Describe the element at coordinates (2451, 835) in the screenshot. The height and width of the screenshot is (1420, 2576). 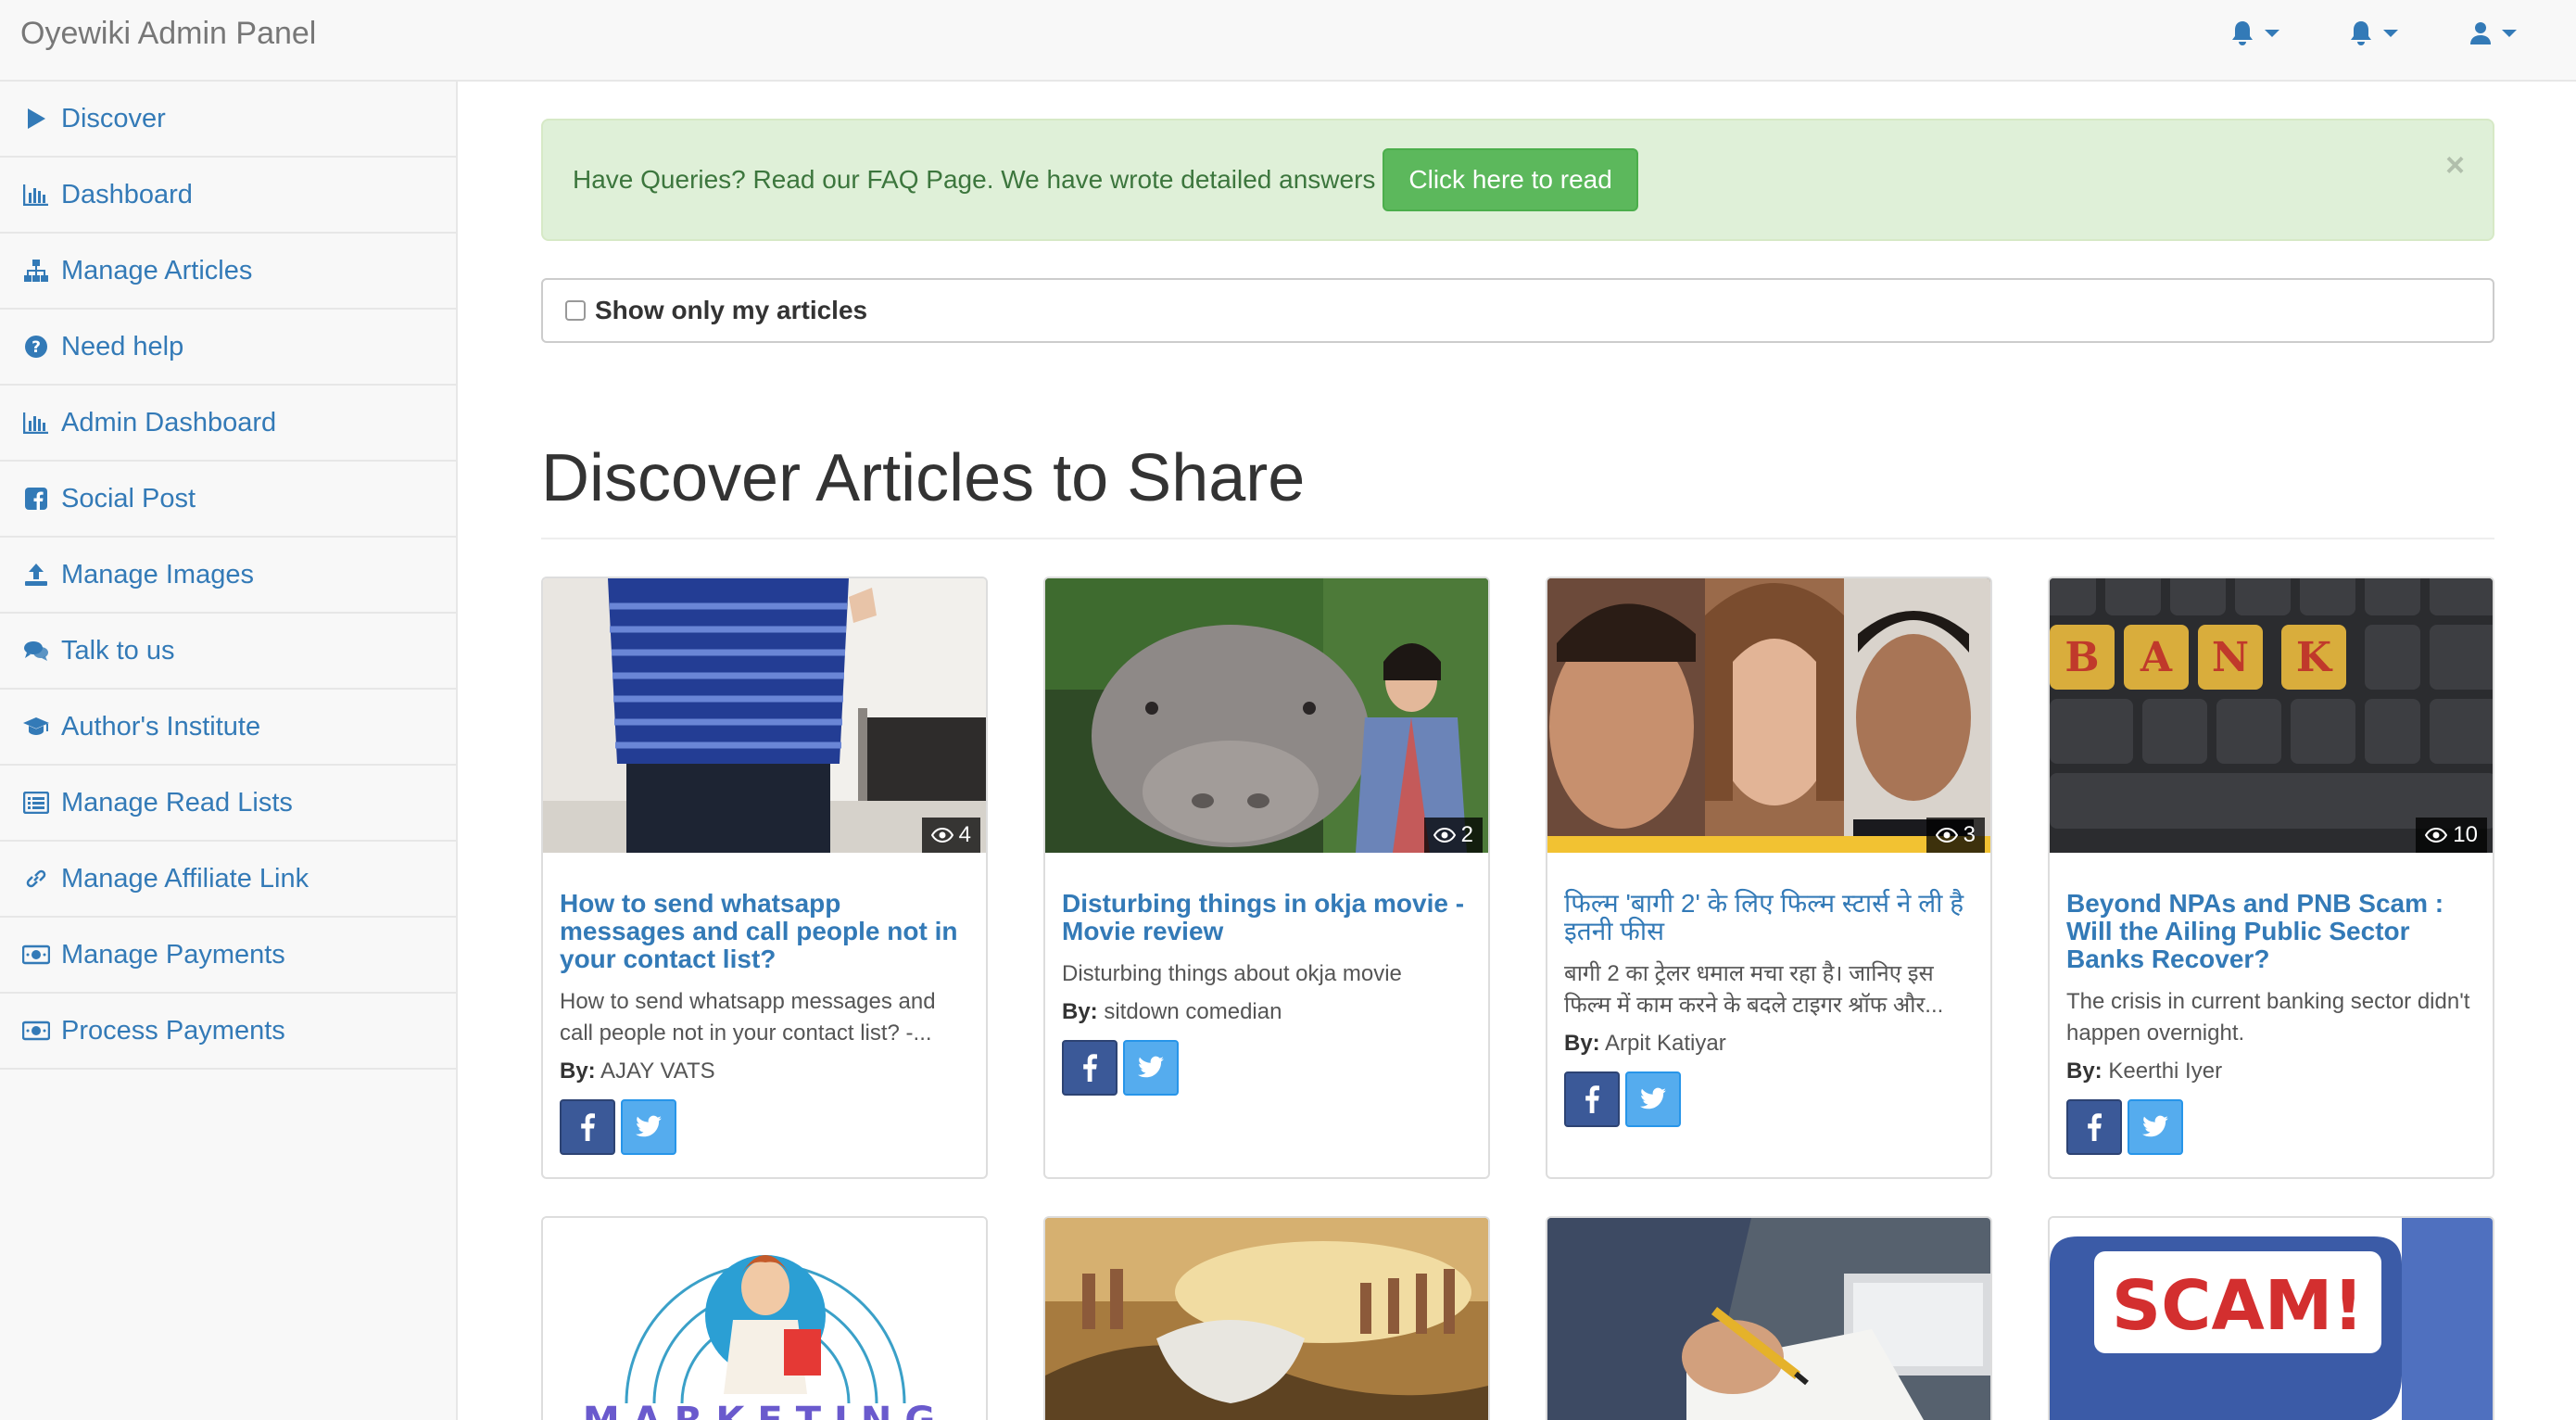
I see `view-count-badge: 10` at that location.